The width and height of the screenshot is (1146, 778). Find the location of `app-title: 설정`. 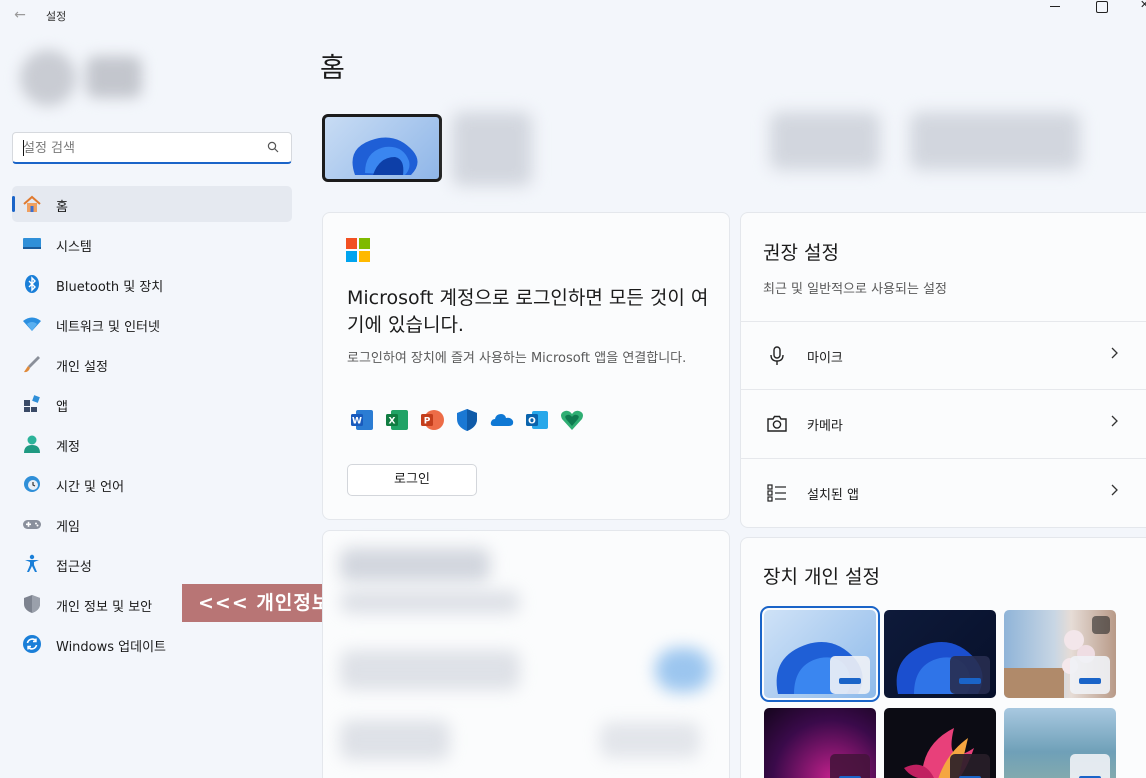

app-title: 설정 is located at coordinates (56, 16).